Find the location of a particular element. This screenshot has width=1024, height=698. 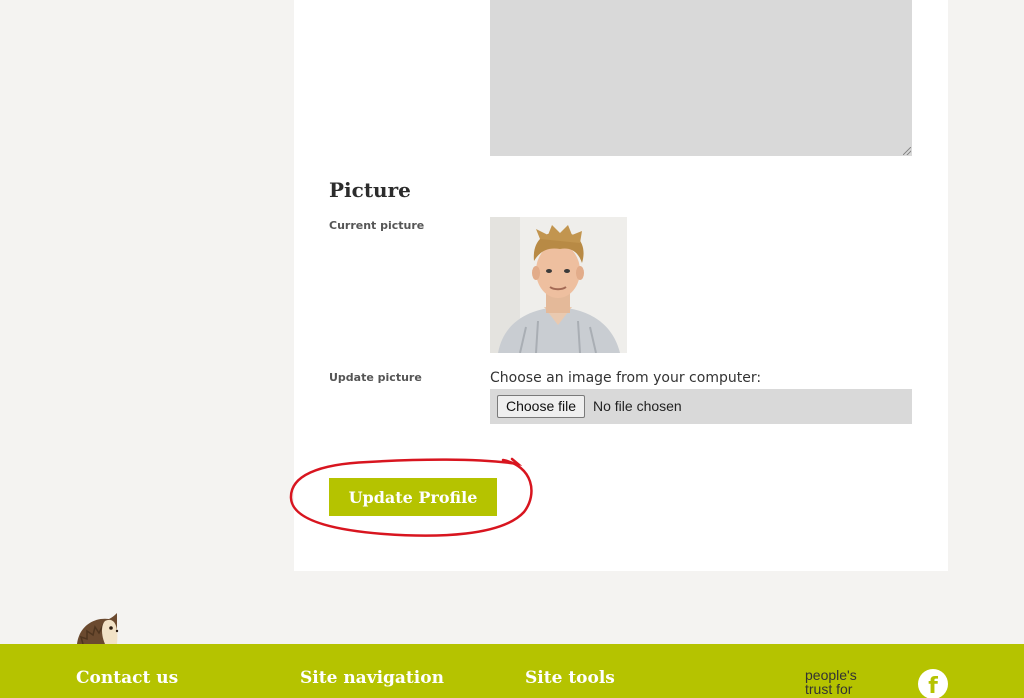

file-status-text: No file chosen is located at coordinates (637, 406).